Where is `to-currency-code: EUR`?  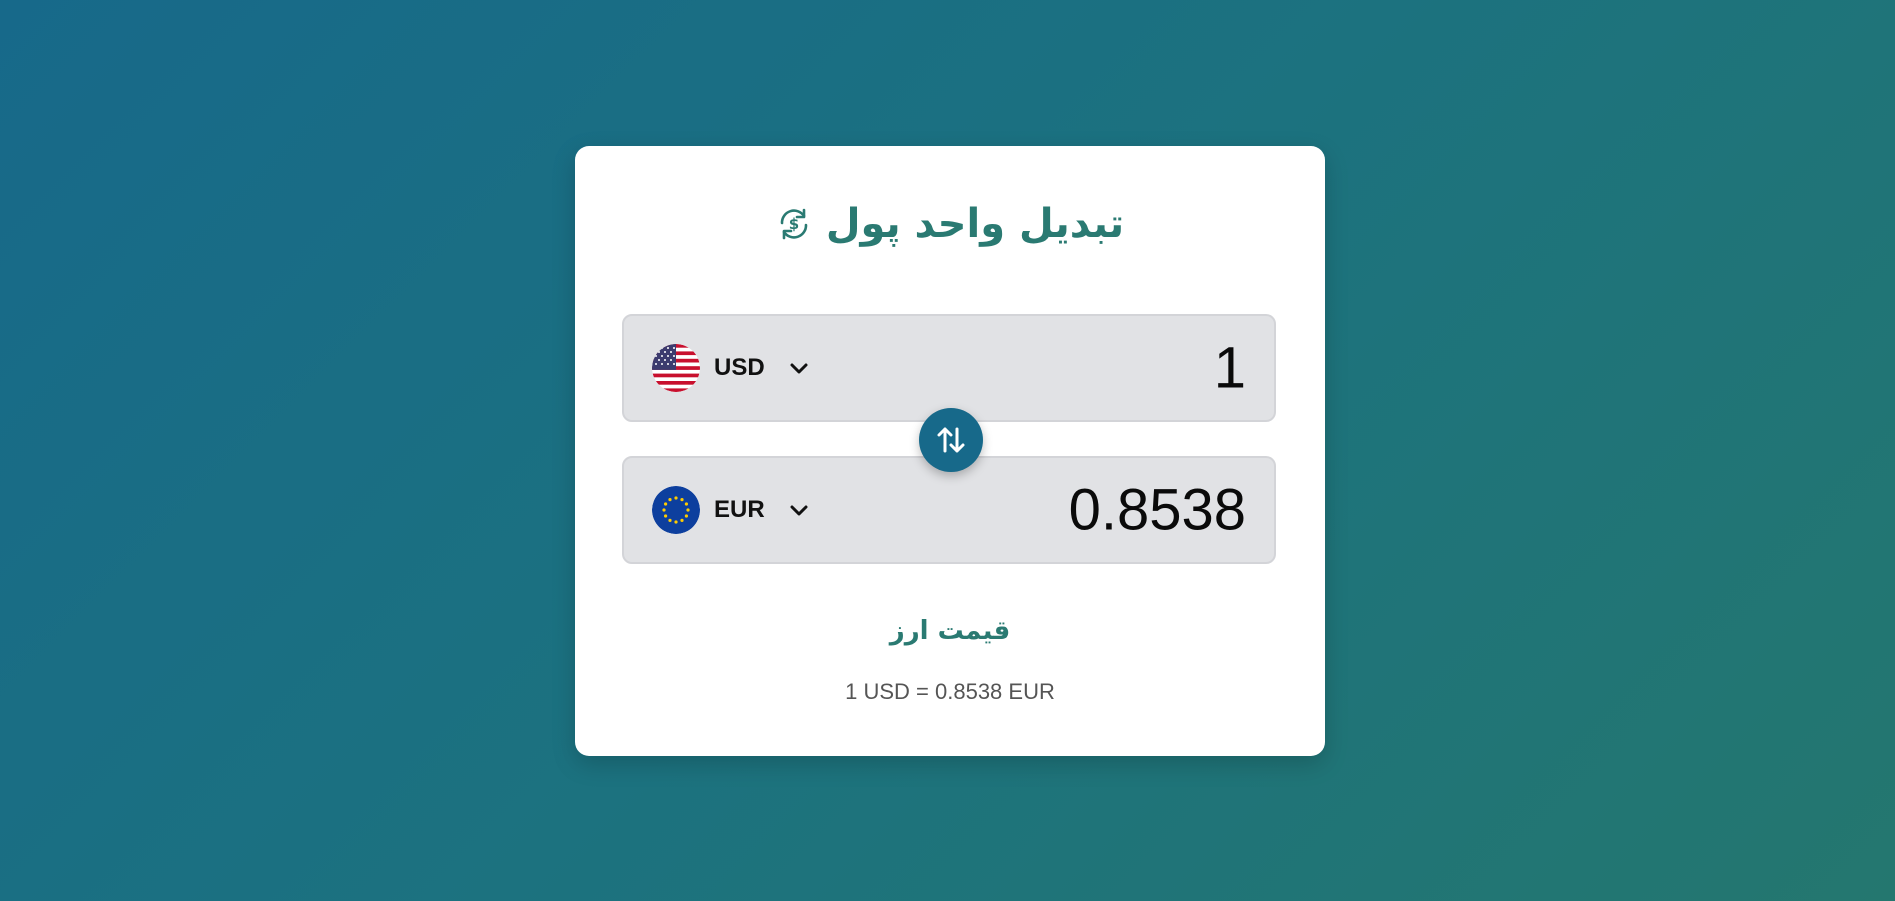 to-currency-code: EUR is located at coordinates (739, 509).